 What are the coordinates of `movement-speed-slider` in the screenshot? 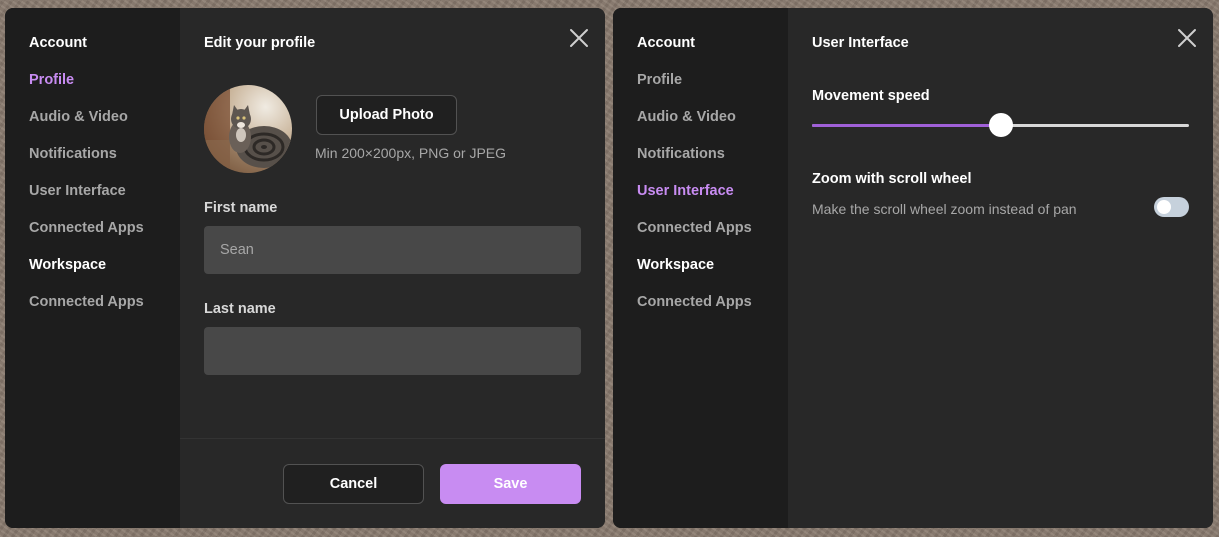 It's located at (1000, 125).